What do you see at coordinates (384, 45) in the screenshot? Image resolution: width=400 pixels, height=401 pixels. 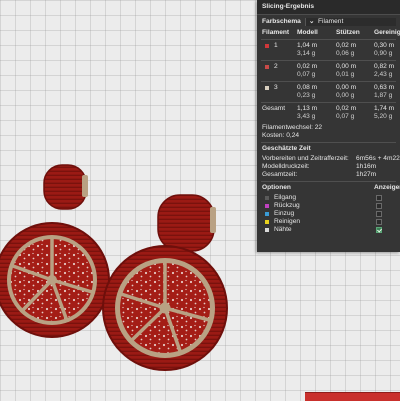 I see `flushed-length: 0,30 m` at bounding box center [384, 45].